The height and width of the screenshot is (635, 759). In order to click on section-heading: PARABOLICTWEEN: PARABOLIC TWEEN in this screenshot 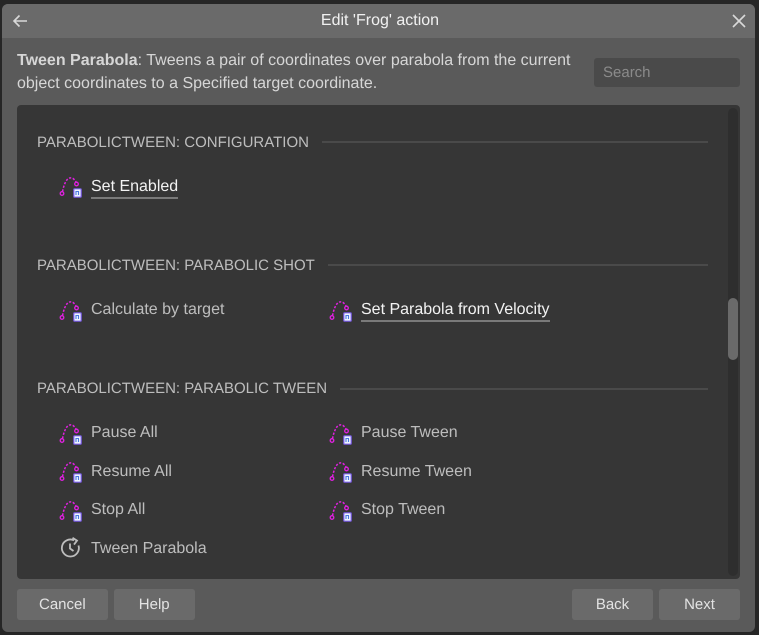, I will do `click(182, 389)`.